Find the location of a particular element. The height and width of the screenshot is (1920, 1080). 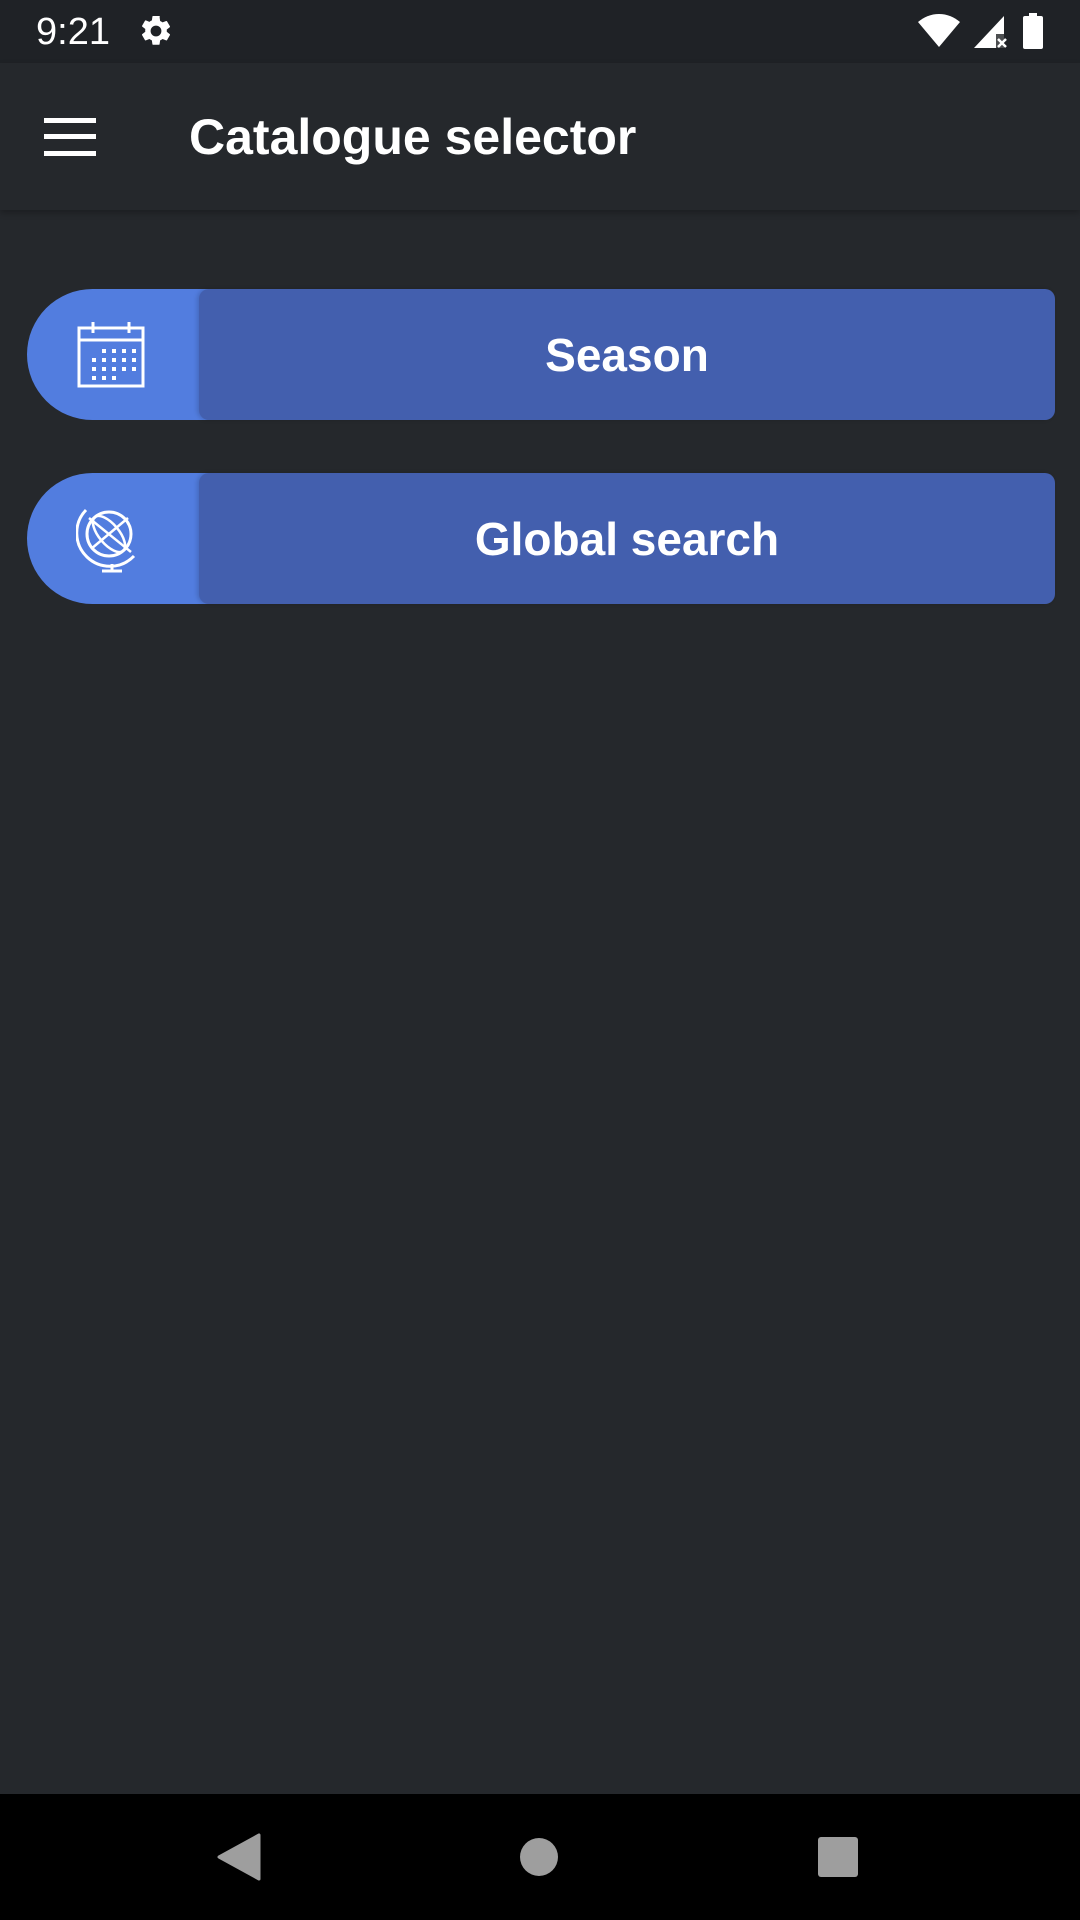

cell-signal-no-data-icon is located at coordinates (990, 32).